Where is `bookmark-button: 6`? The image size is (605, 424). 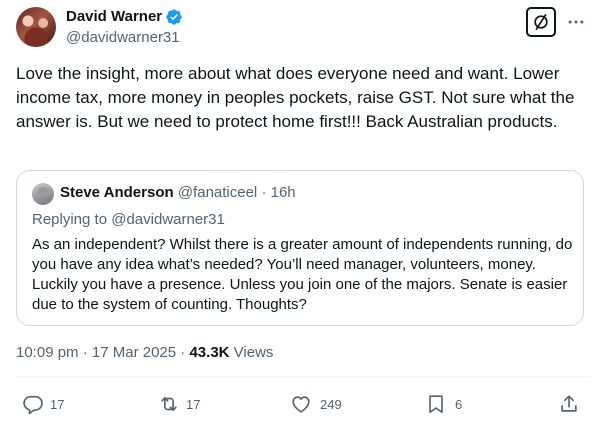
bookmark-button: 6 is located at coordinates (443, 404).